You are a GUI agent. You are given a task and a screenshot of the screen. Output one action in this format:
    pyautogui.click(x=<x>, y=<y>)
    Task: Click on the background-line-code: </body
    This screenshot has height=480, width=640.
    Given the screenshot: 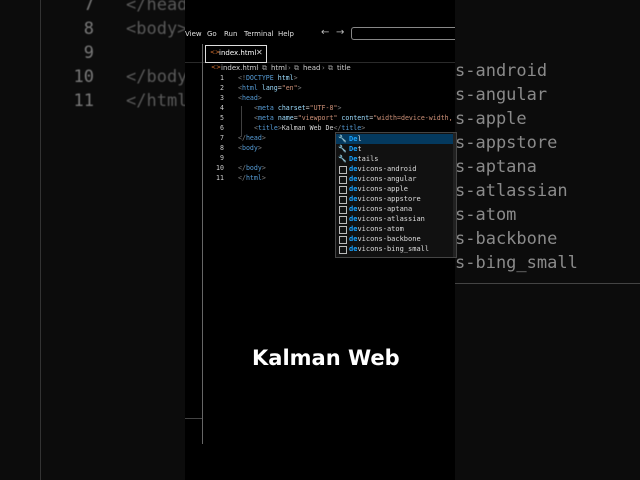 What is the action you would take?
    pyautogui.click(x=155, y=77)
    